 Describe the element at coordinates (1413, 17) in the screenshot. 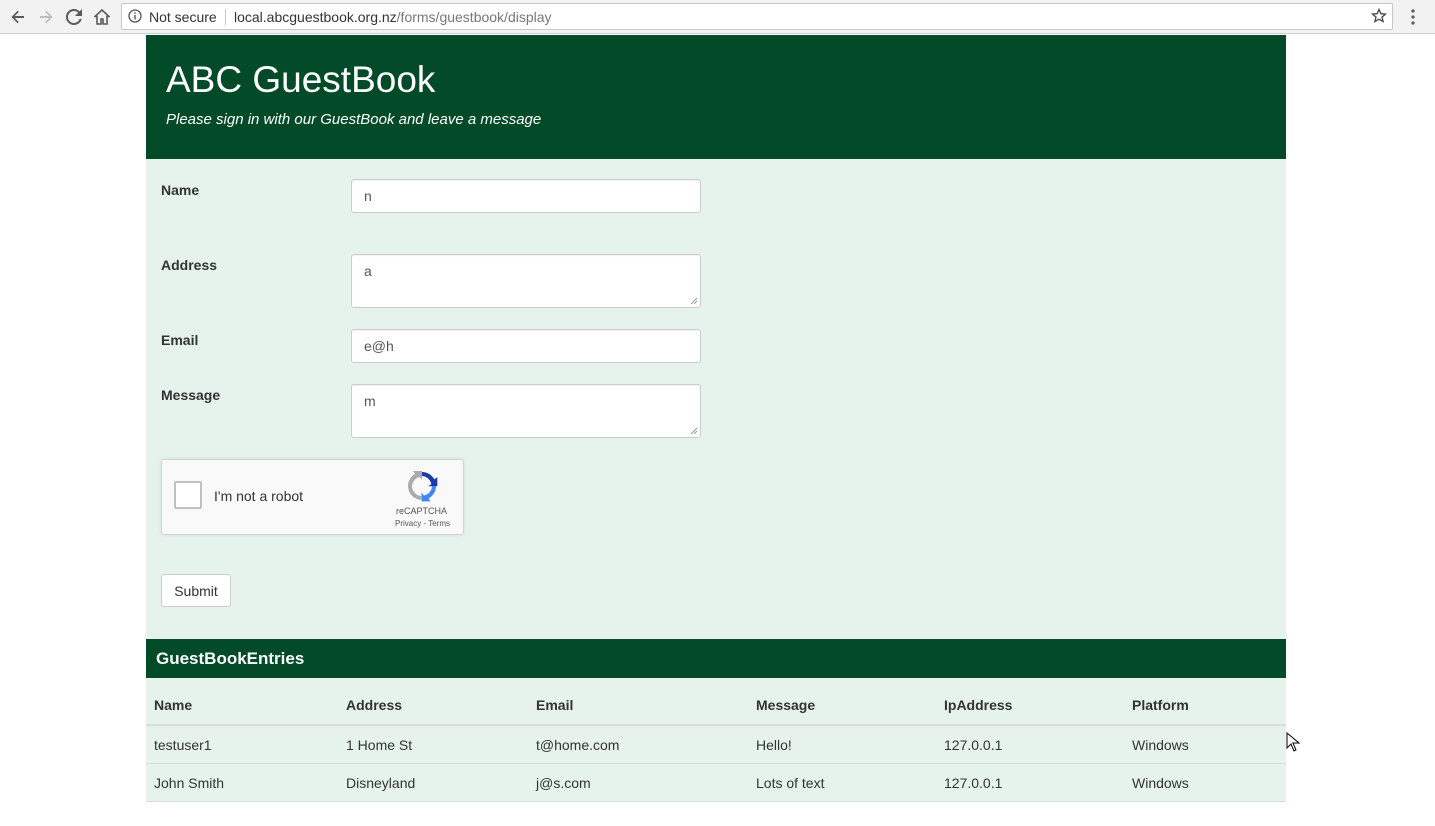

I see `browser-menu-icon` at that location.